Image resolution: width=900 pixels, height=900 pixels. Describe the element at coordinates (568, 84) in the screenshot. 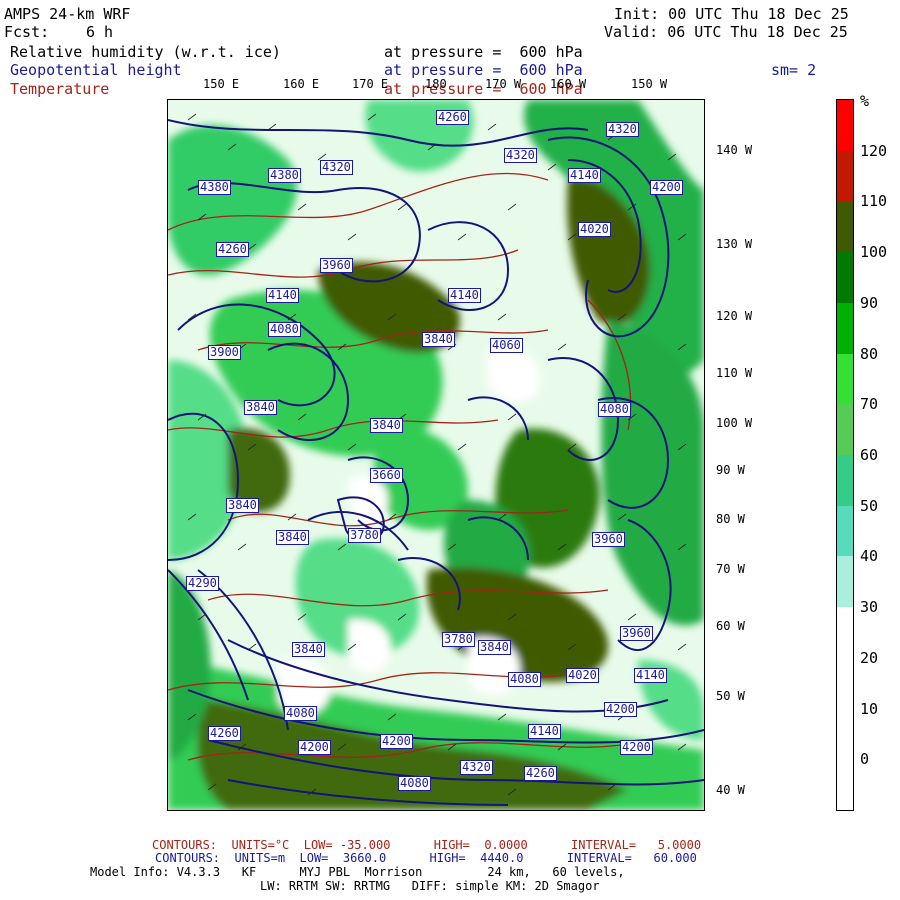

I see `lon-label: 160 W` at that location.